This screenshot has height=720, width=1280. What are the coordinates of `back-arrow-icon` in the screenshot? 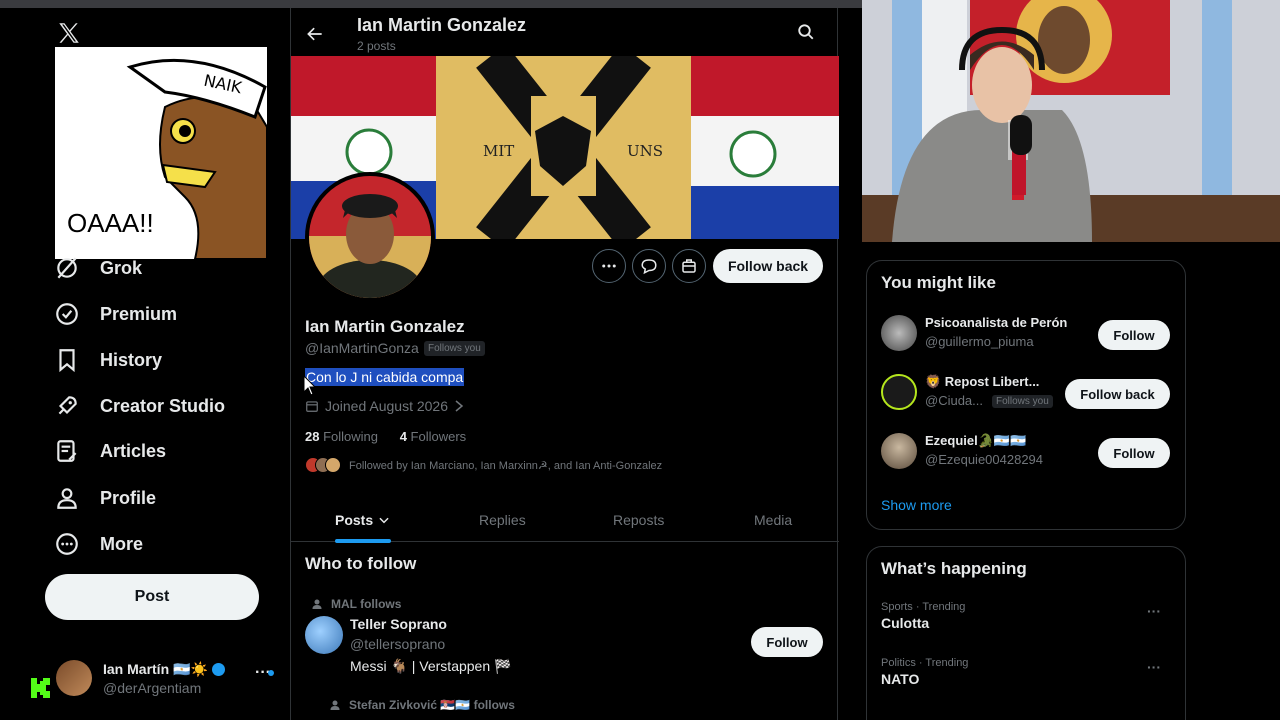 It's located at (315, 34).